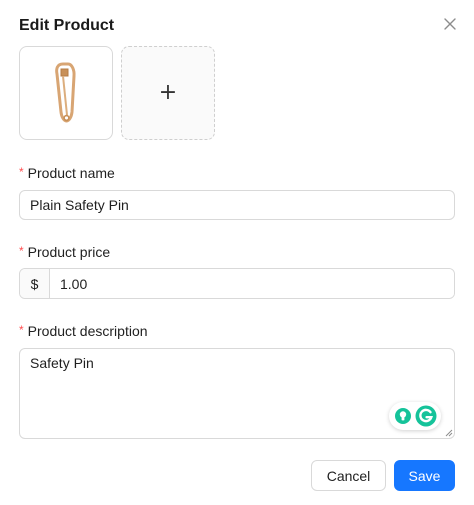 This screenshot has width=474, height=505. I want to click on grammarly-logo-icon, so click(426, 416).